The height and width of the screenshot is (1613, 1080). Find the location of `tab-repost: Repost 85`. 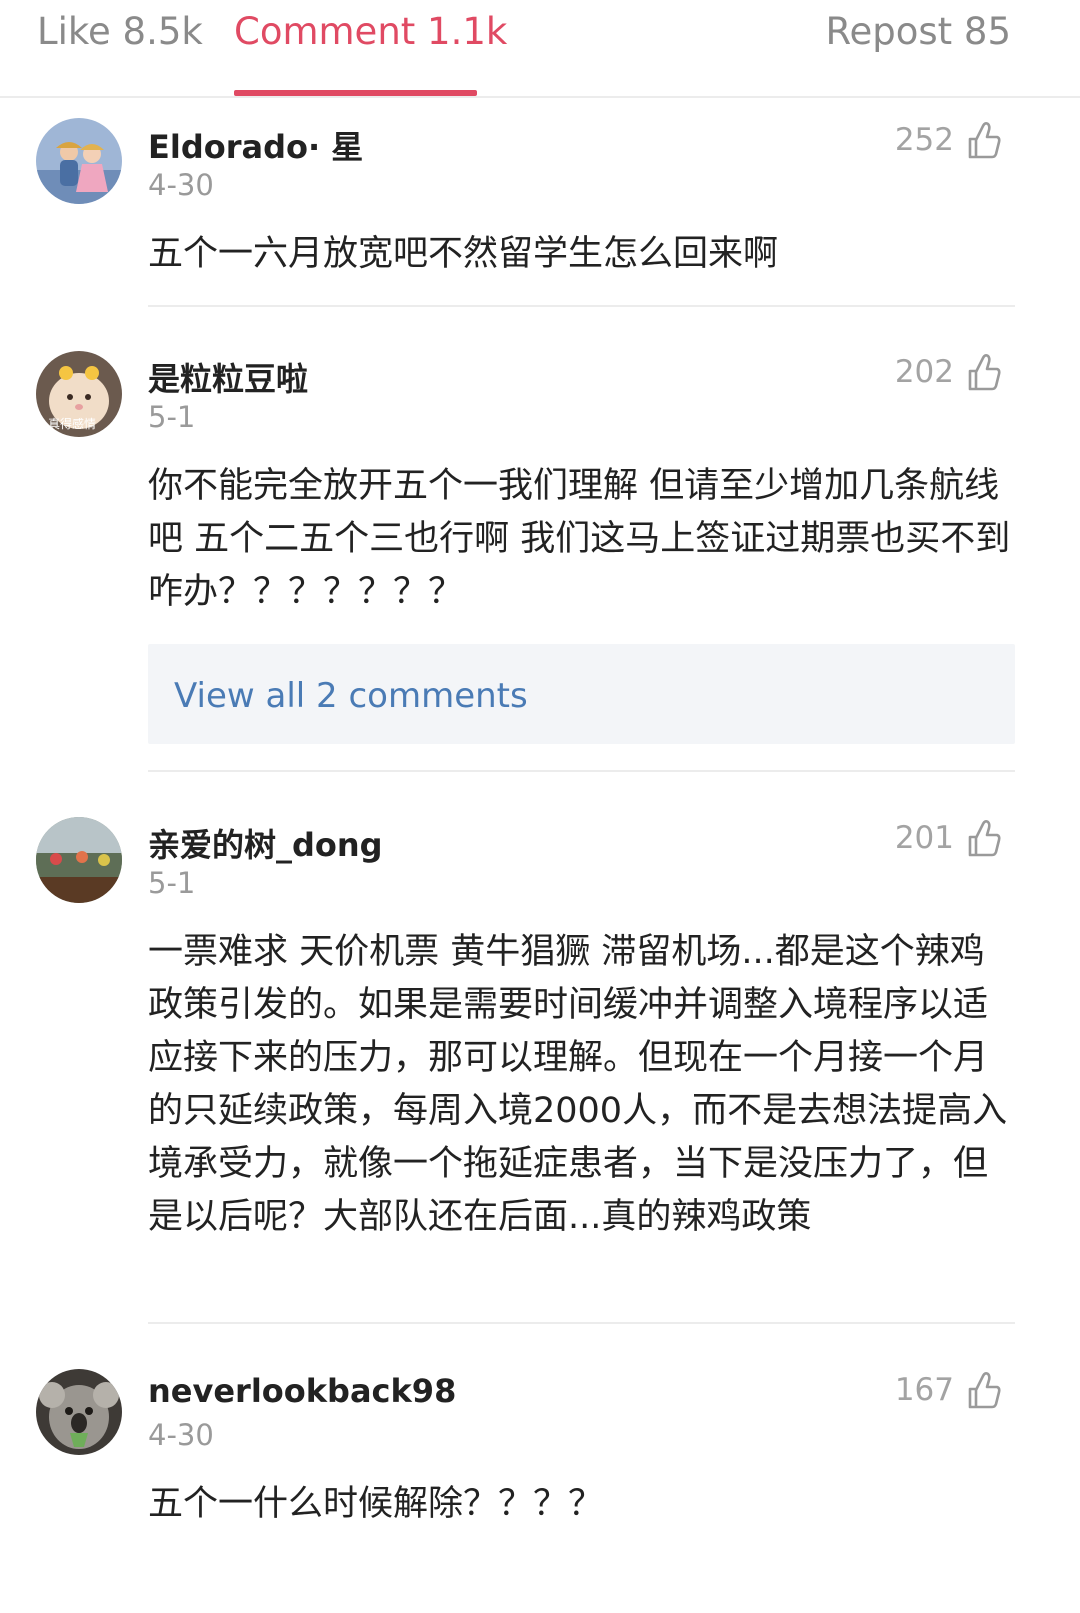

tab-repost: Repost 85 is located at coordinates (918, 31).